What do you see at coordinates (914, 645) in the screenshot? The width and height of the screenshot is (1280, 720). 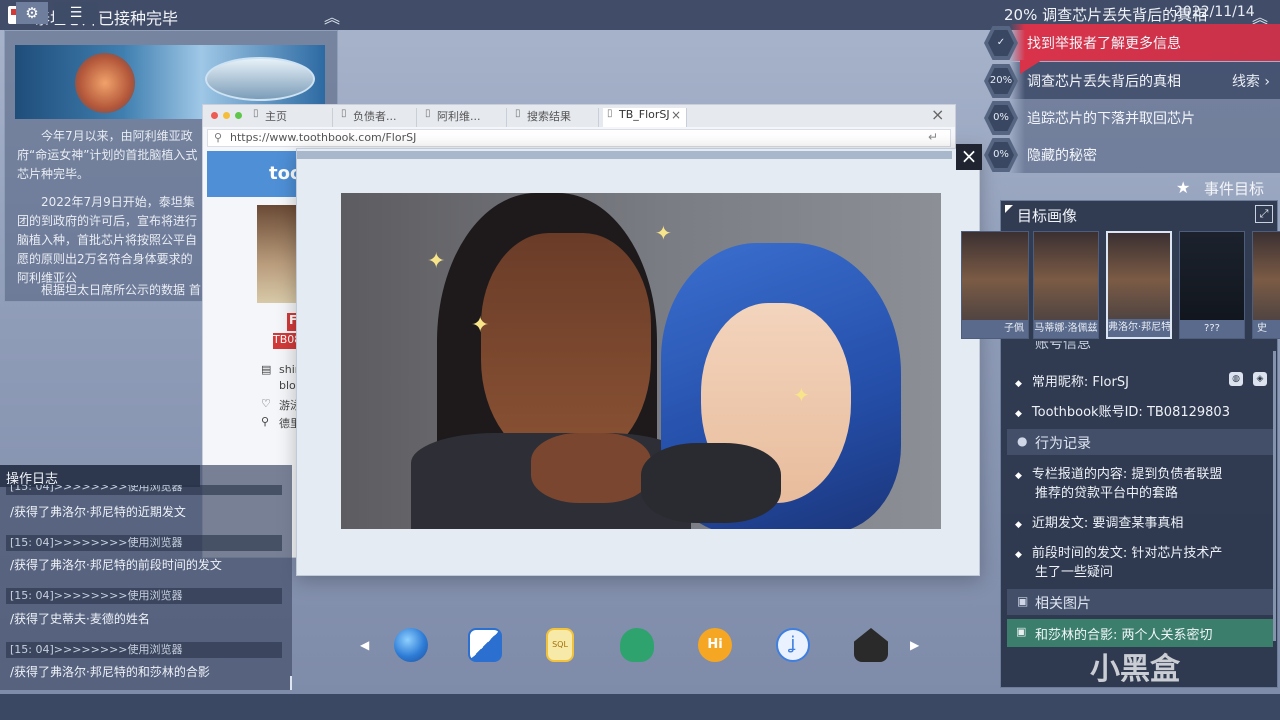 I see `dock-next-icon: ▶` at bounding box center [914, 645].